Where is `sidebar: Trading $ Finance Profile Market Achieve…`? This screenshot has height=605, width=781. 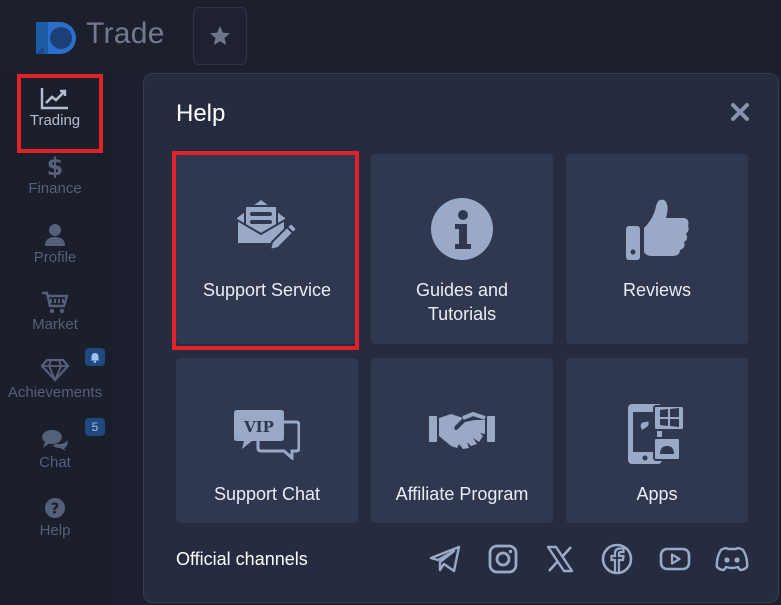 sidebar: Trading $ Finance Profile Market Achieve… is located at coordinates (56, 339).